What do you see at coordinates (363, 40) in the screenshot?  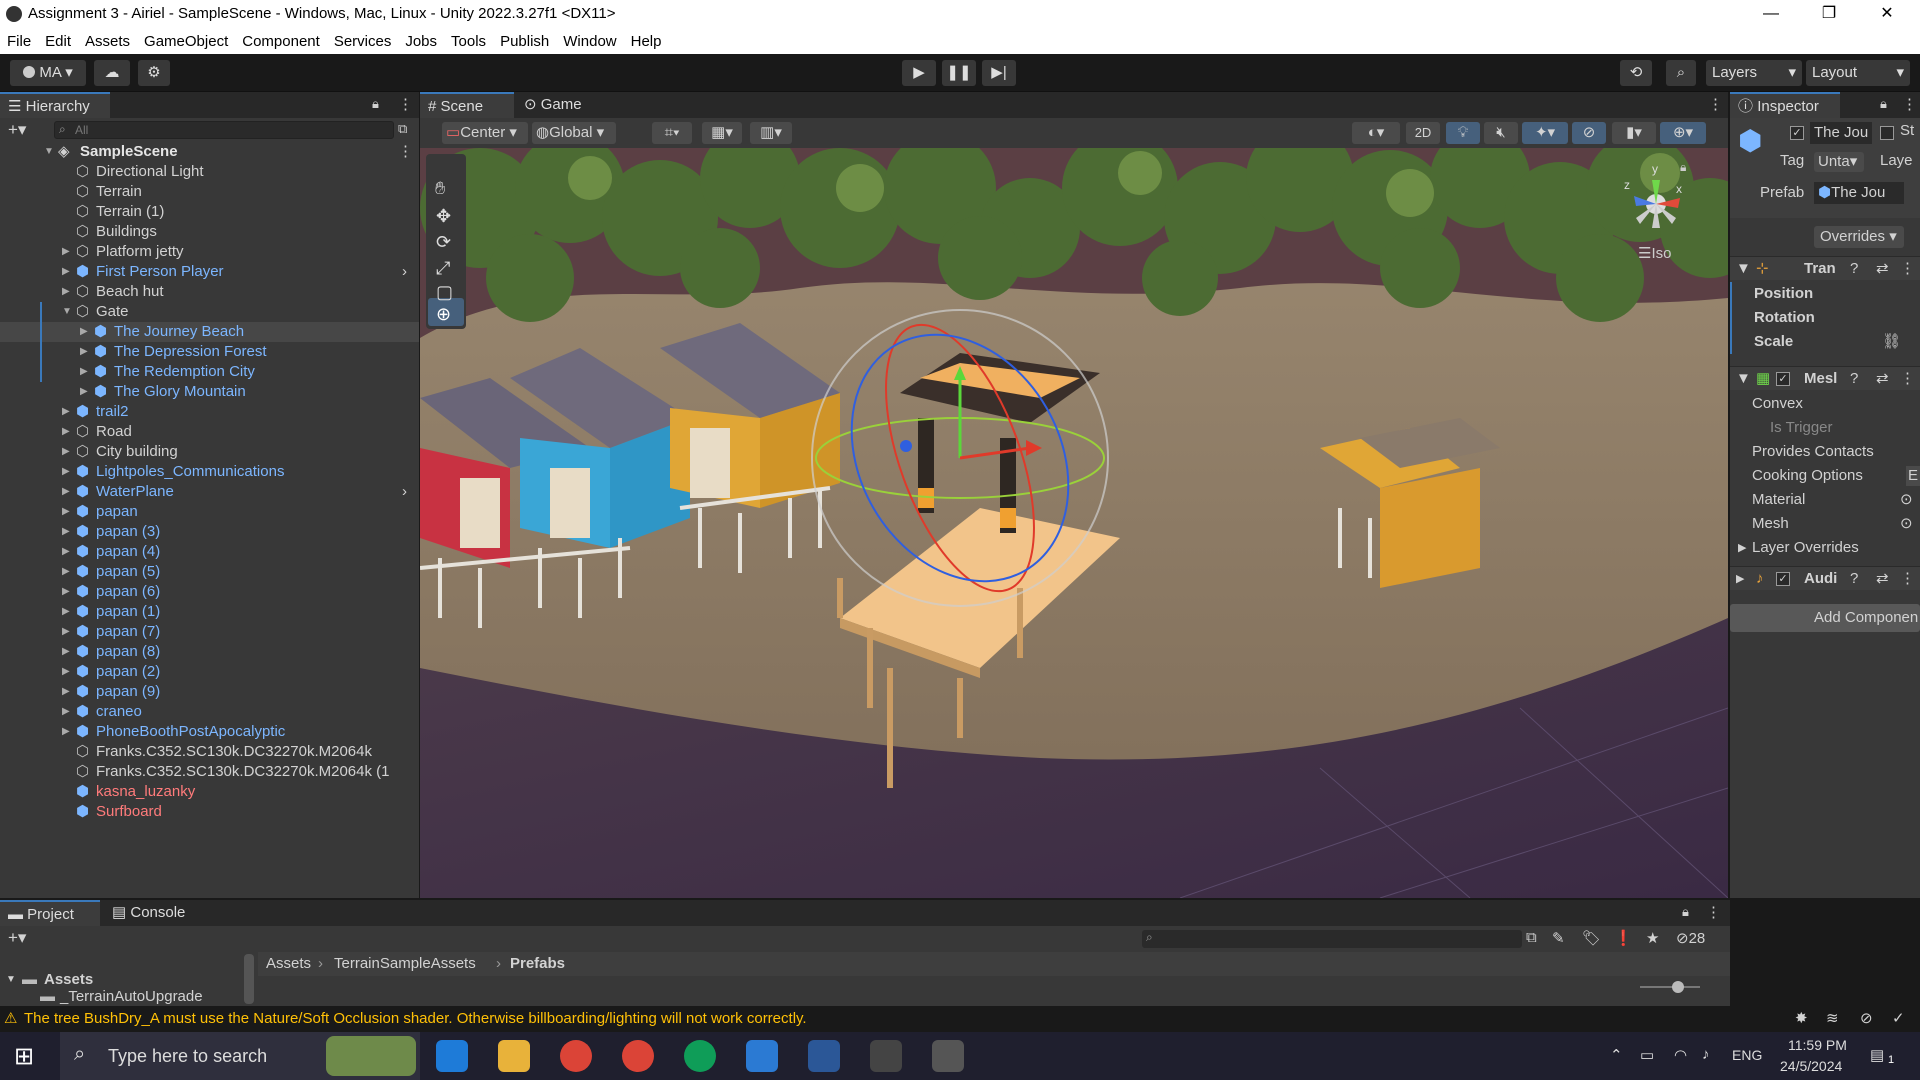 I see `menu-services: Services` at bounding box center [363, 40].